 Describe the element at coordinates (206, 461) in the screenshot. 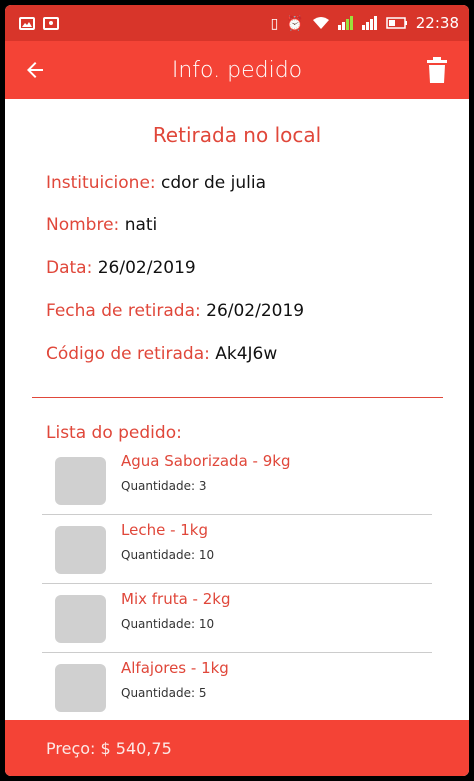

I see `product-name: Agua Saborizada - 9kg` at that location.